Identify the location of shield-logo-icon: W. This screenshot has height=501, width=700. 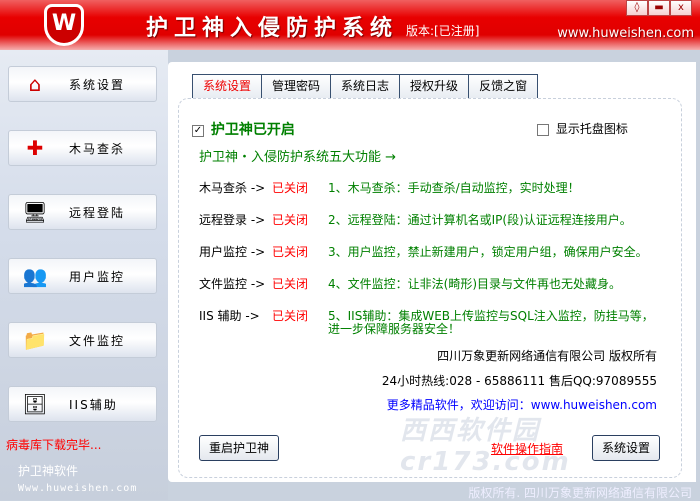
(64, 25).